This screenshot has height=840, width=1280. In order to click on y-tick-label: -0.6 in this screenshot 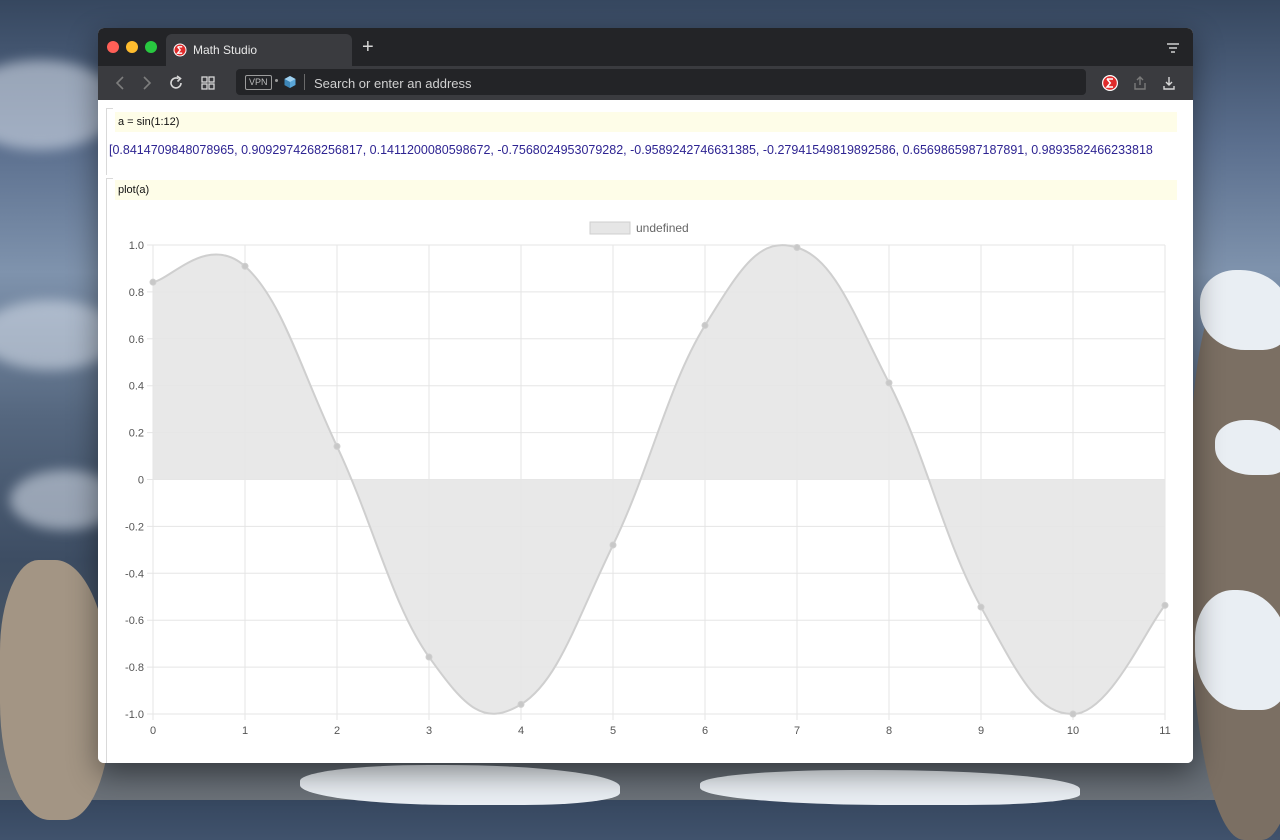, I will do `click(134, 621)`.